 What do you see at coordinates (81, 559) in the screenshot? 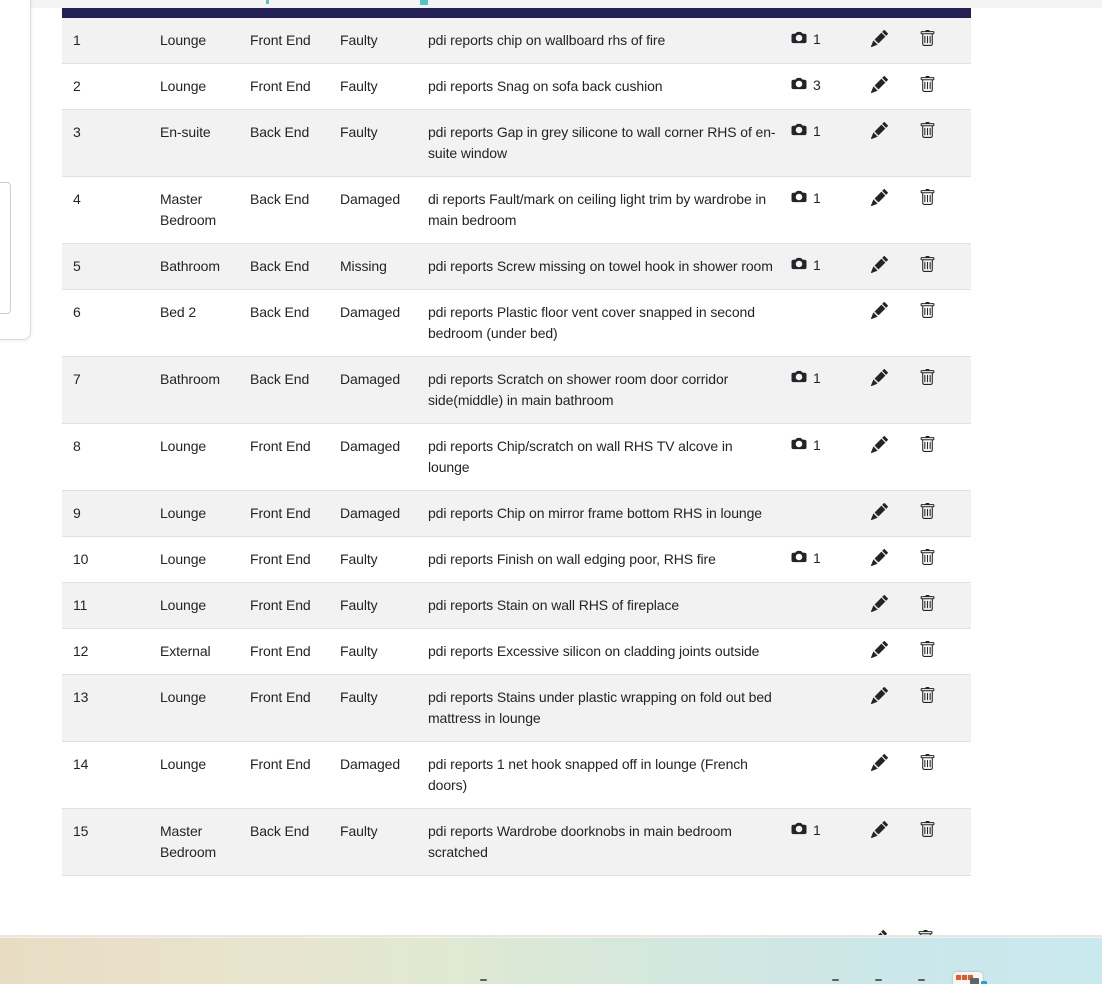
I see `row-number: 10` at bounding box center [81, 559].